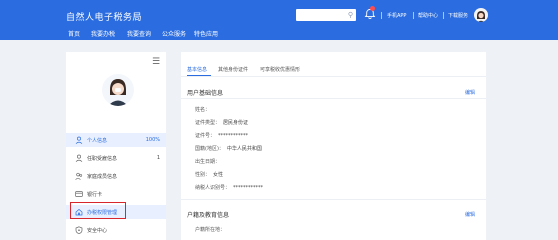 Image resolution: width=558 pixels, height=240 pixels. Describe the element at coordinates (203, 175) in the screenshot. I see `field-label: 性别：` at that location.